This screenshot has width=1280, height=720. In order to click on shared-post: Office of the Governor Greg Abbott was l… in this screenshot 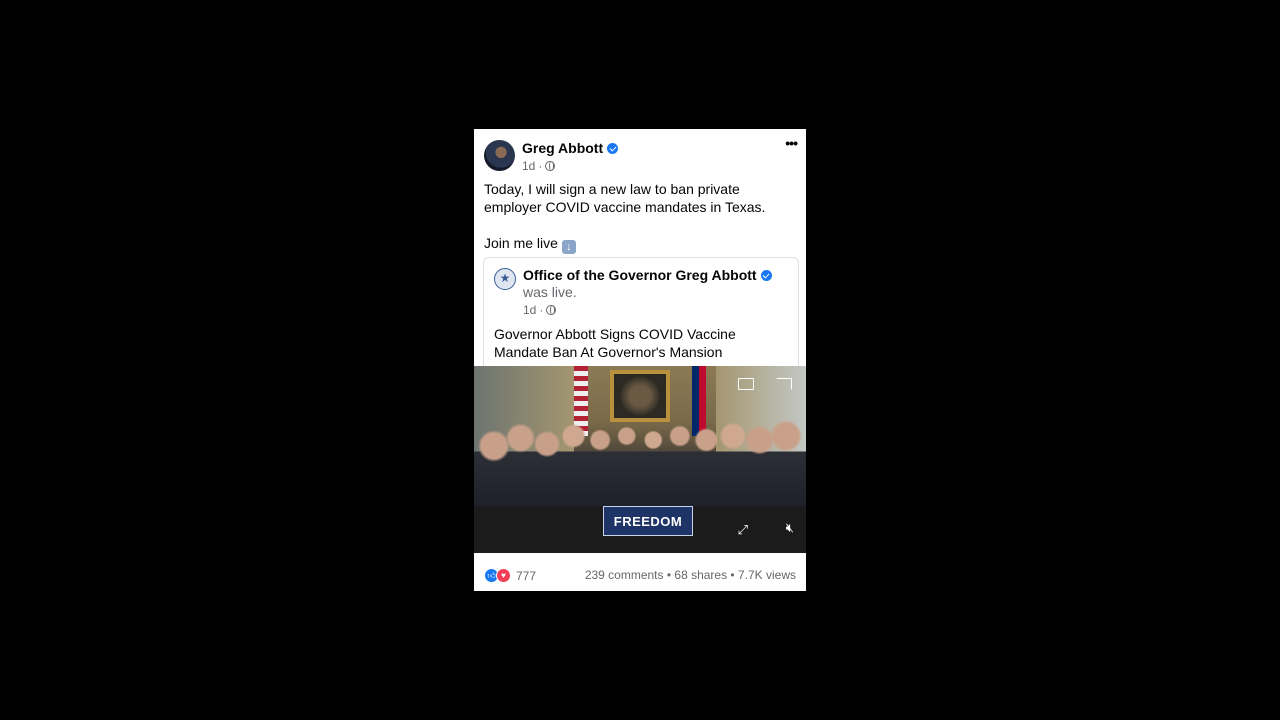, I will do `click(641, 317)`.